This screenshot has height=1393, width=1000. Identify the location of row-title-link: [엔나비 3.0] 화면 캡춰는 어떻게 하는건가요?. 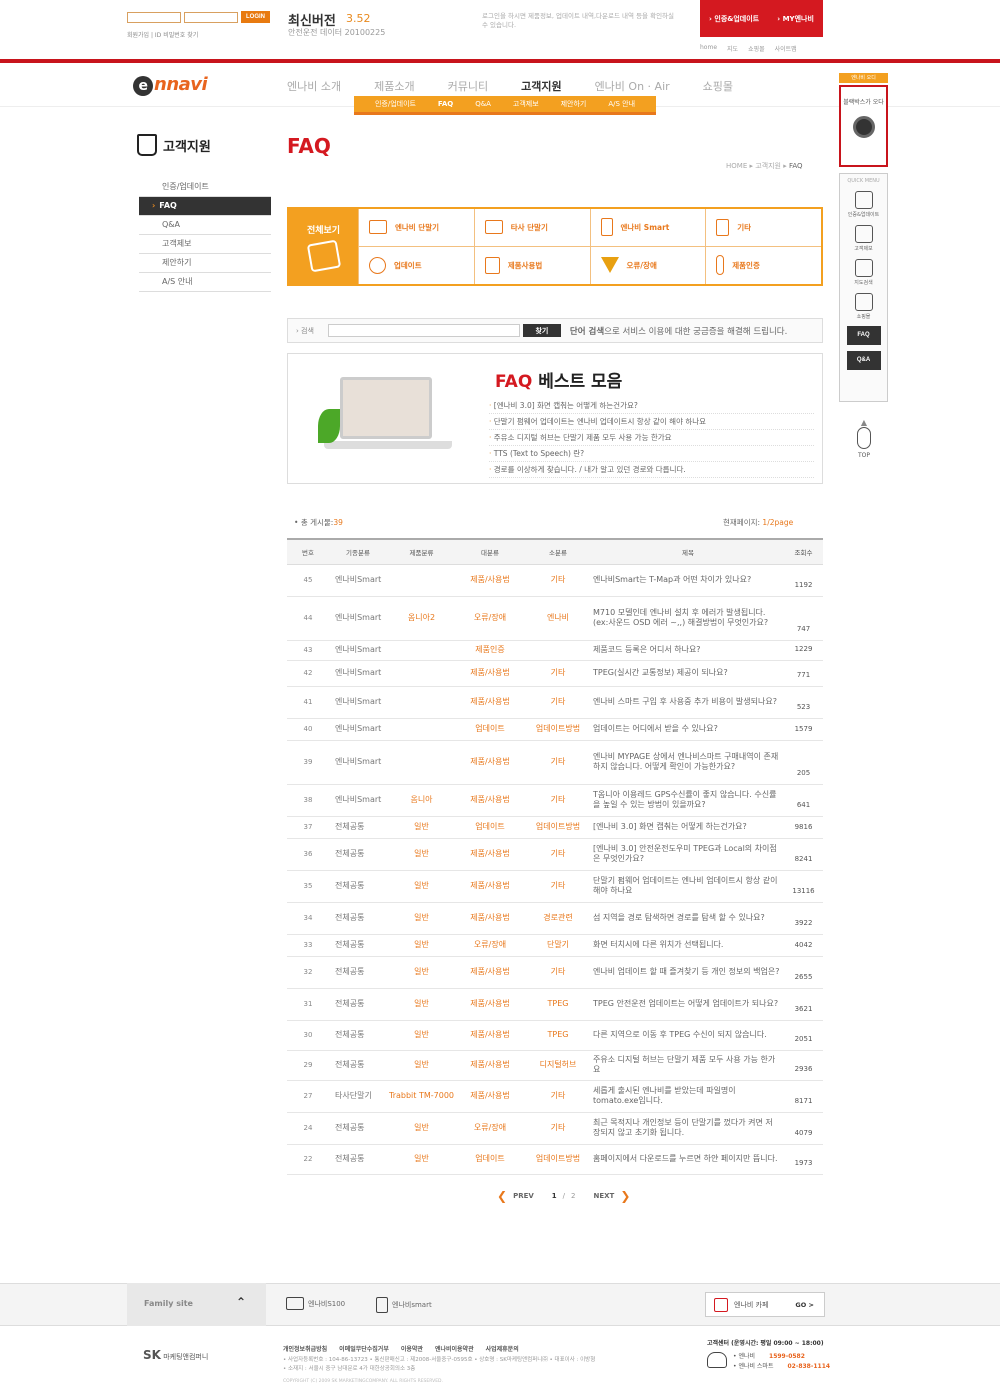
(688, 827).